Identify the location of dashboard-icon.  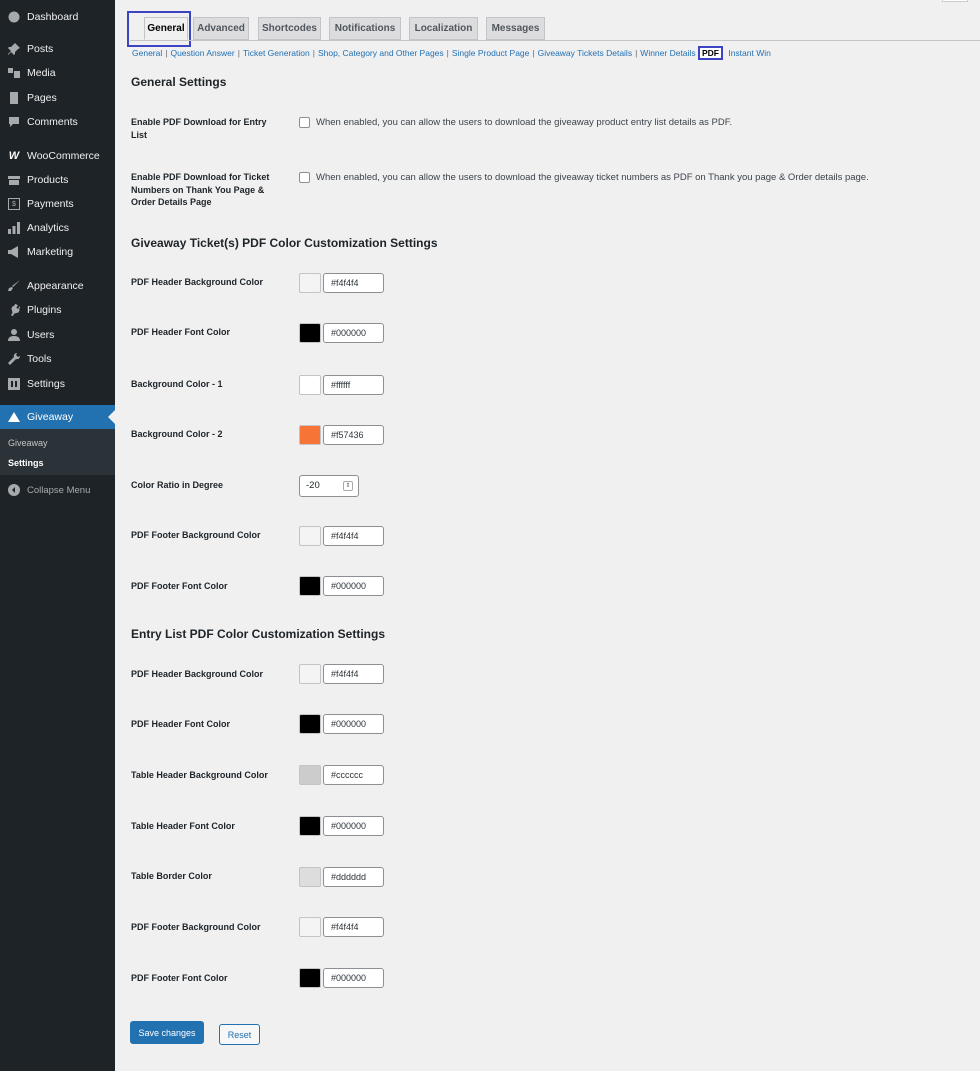
(14, 17).